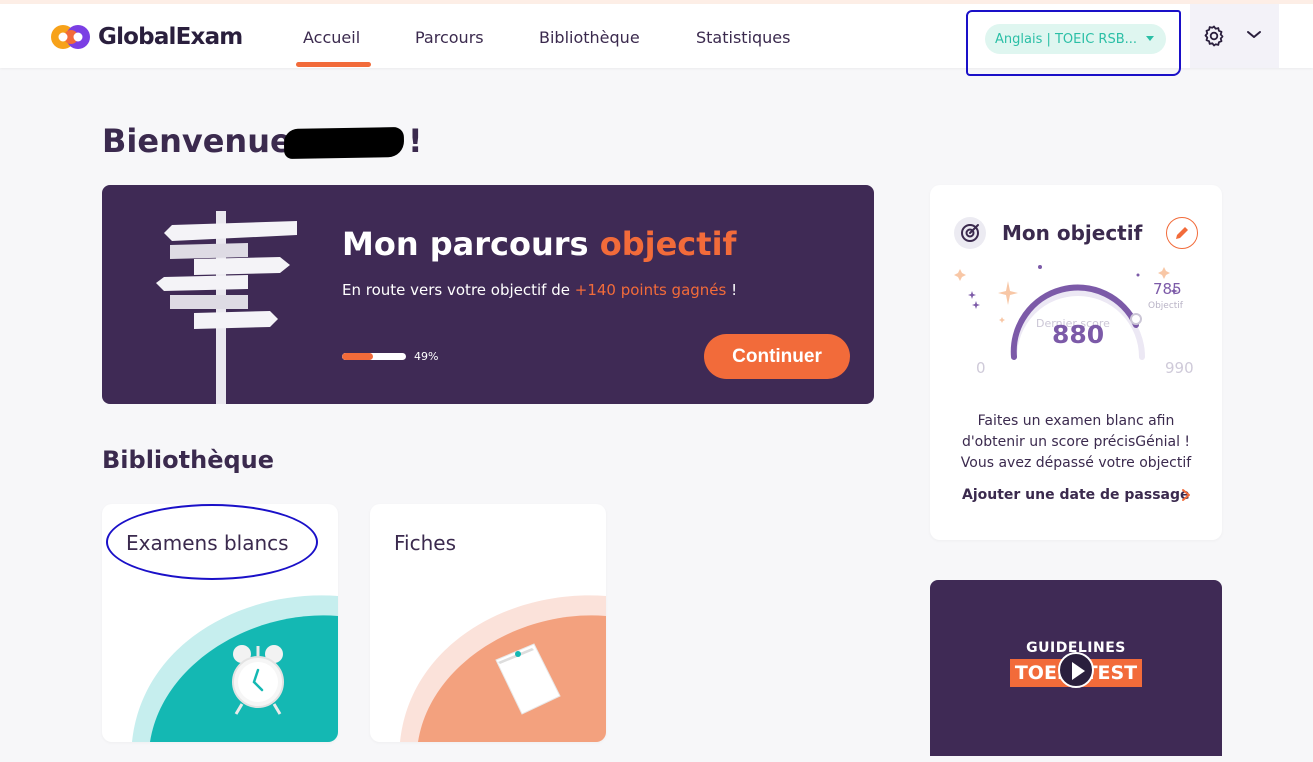 The width and height of the screenshot is (1313, 762). Describe the element at coordinates (465, 244) in the screenshot. I see `hero-title-prefix: Mon parcours` at that location.